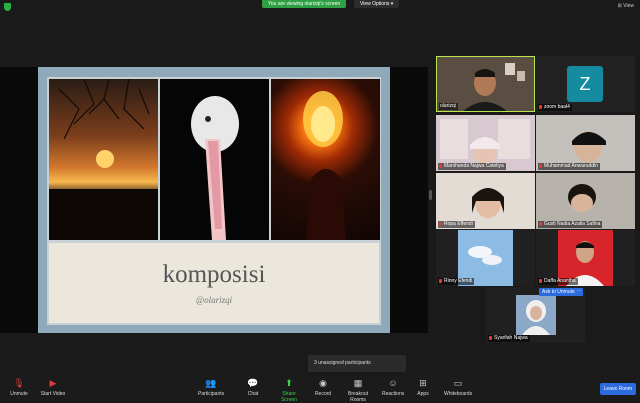 Image resolution: width=640 pixels, height=403 pixels. I want to click on resize-handle, so click(430, 195).